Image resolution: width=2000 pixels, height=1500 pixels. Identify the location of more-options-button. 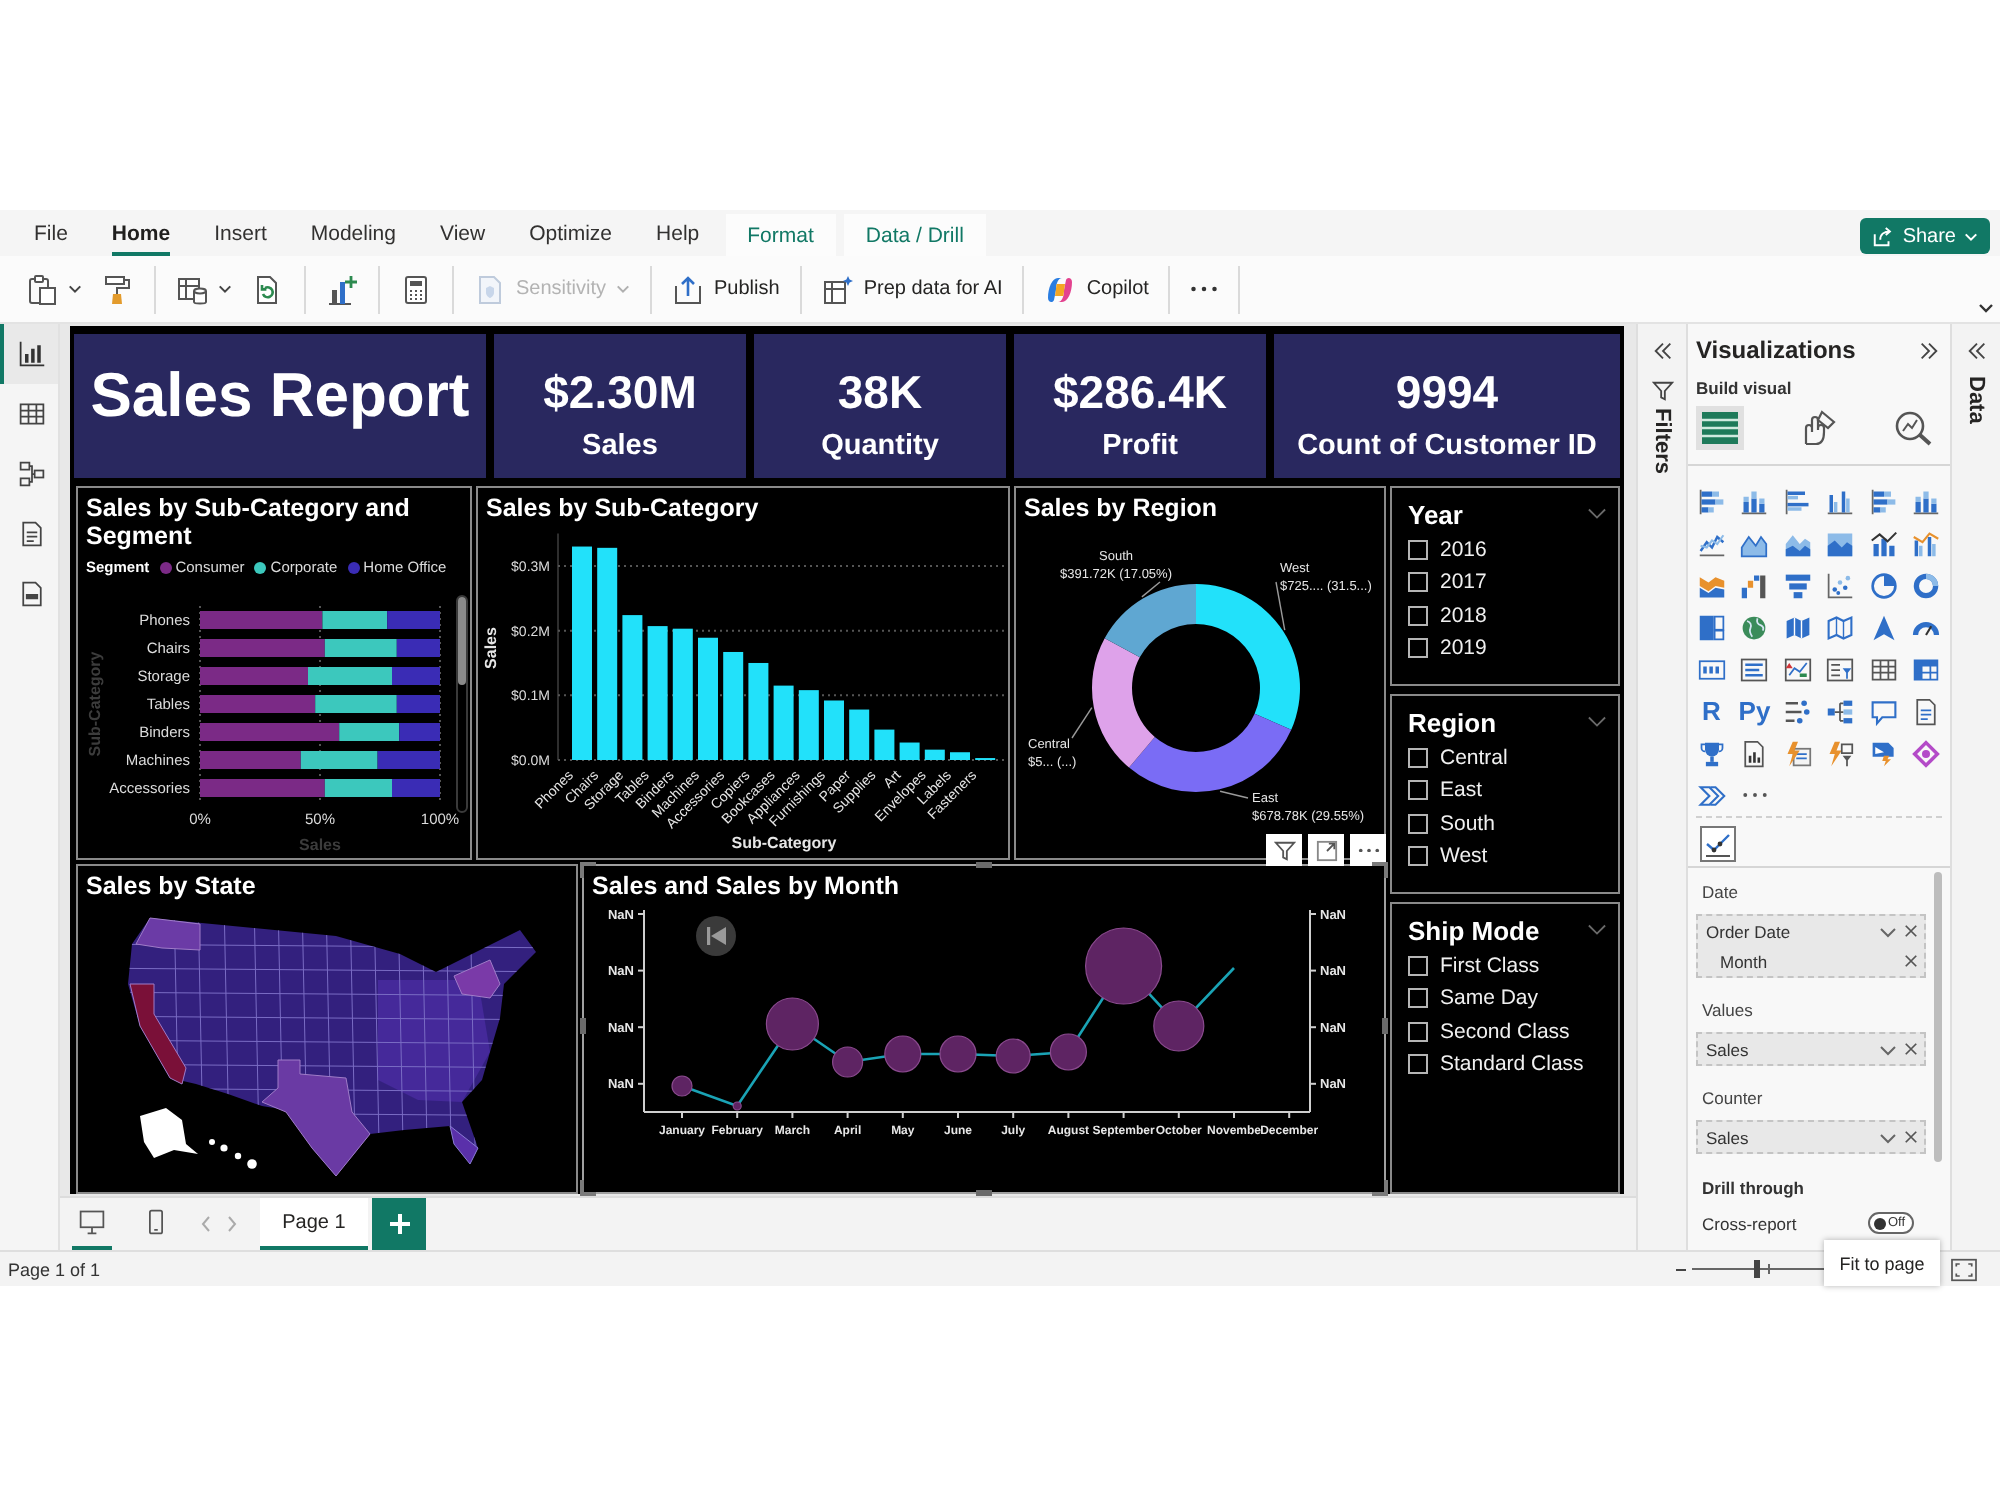
(1368, 850).